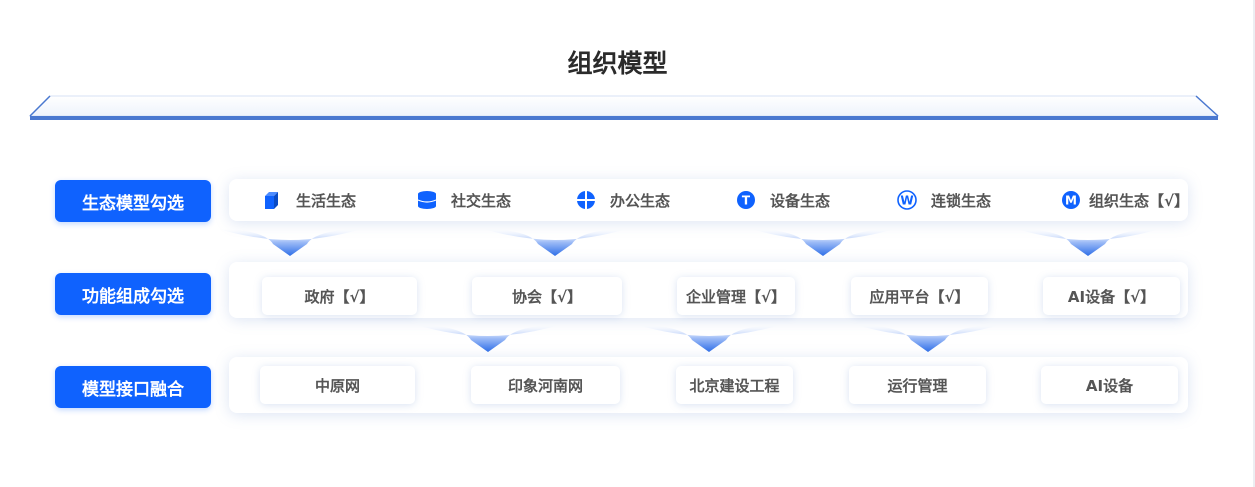 This screenshot has width=1255, height=487. I want to click on eco-item-office: 办公生态, so click(623, 200).